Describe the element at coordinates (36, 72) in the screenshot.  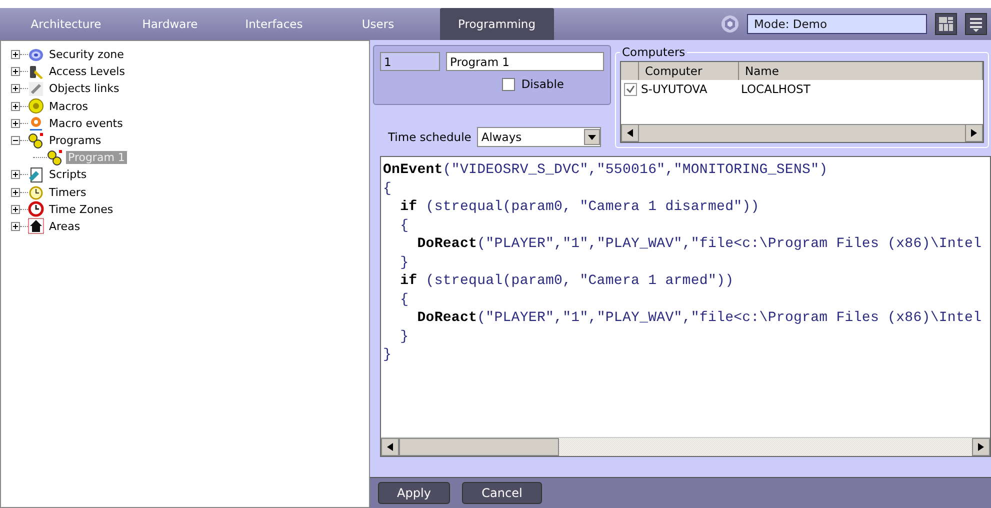
I see `key-icon` at that location.